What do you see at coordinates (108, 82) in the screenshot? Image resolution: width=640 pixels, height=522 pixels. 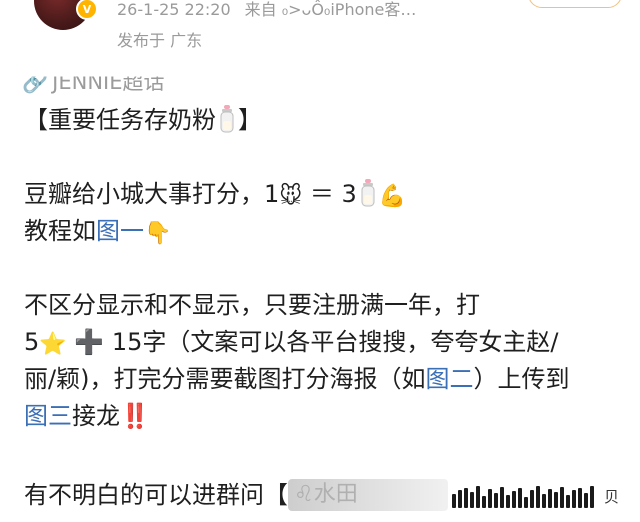 I see `supertopic-label: JENNIE超话` at bounding box center [108, 82].